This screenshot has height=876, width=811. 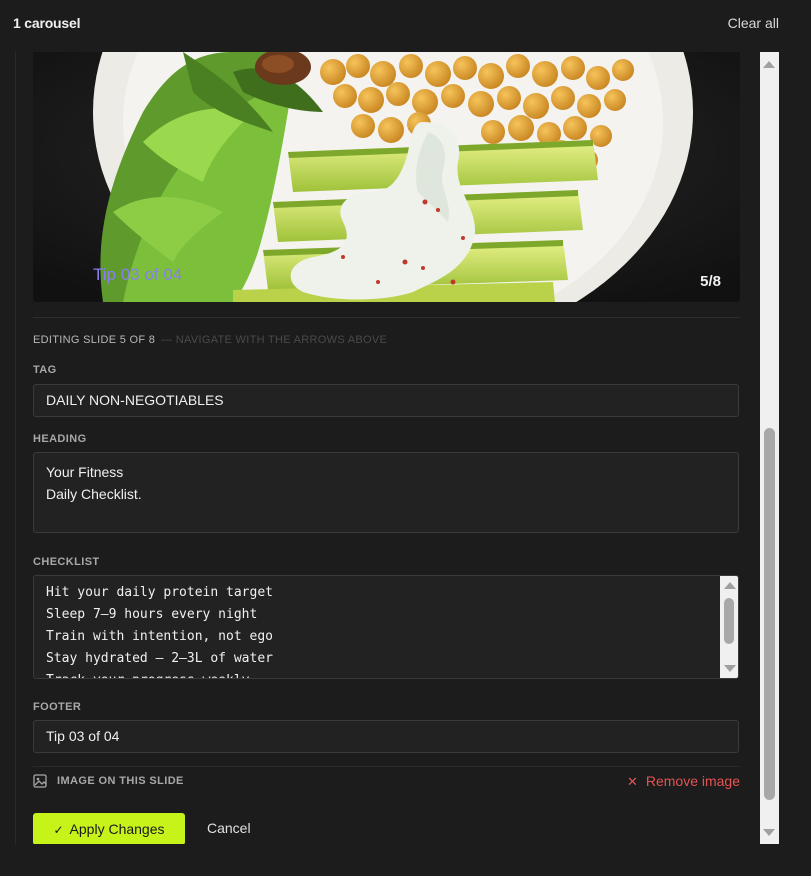 What do you see at coordinates (57, 707) in the screenshot?
I see `footer-label: FOOTER` at bounding box center [57, 707].